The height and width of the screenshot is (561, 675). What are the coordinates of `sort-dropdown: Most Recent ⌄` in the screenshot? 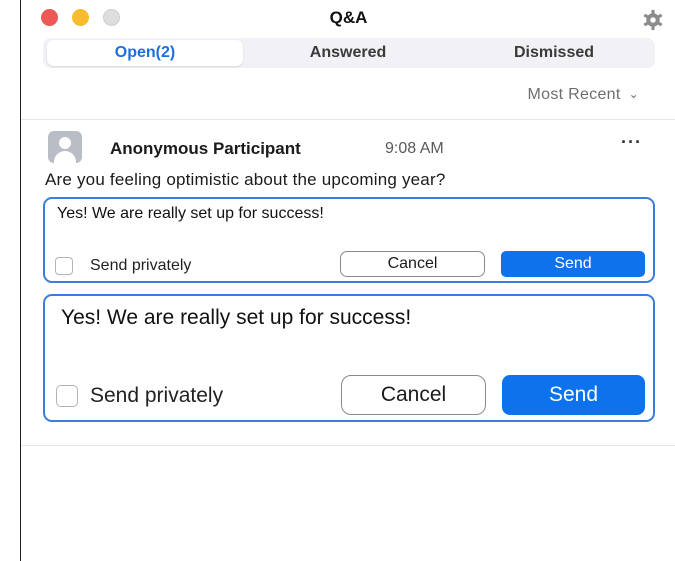 It's located at (583, 95).